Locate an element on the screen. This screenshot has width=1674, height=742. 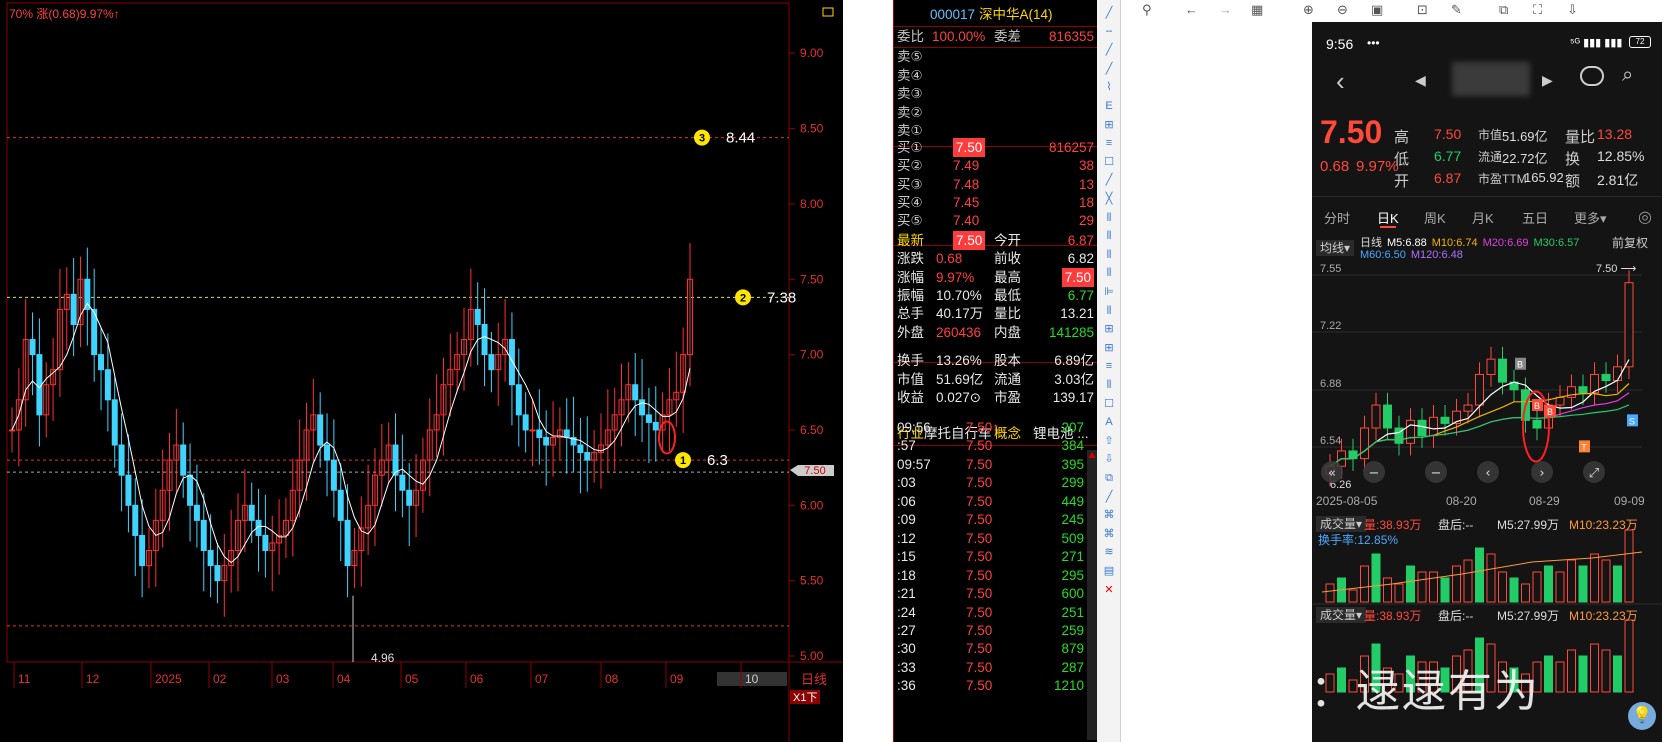
scan-icon: ⛶ is located at coordinates (1537, 10).